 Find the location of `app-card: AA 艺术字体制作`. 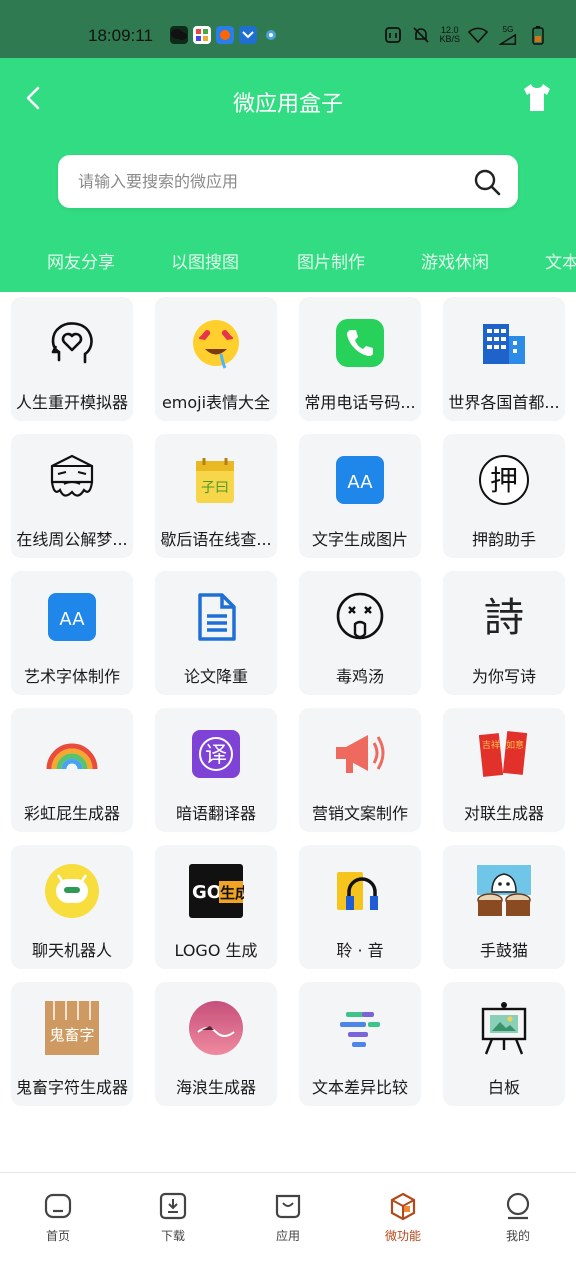

app-card: AA 艺术字体制作 is located at coordinates (72, 633).